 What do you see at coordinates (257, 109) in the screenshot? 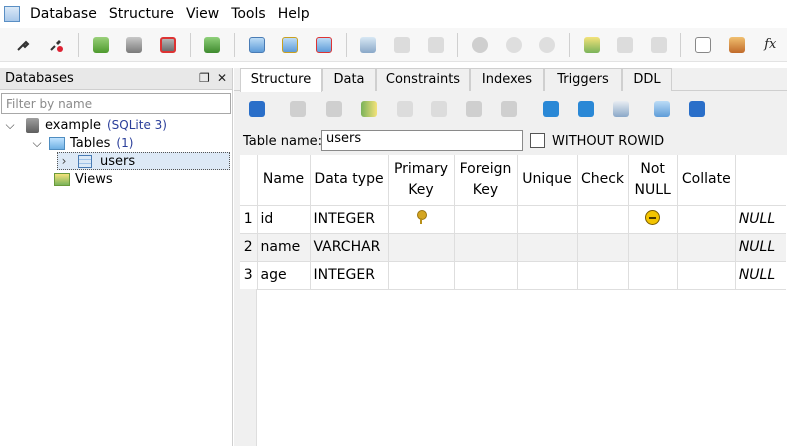
I see `refresh-structure-icon` at bounding box center [257, 109].